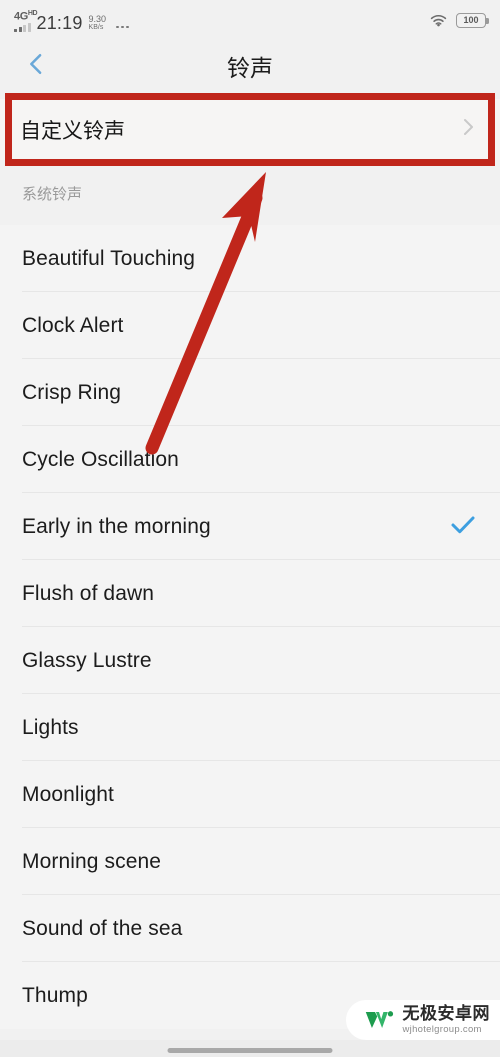  What do you see at coordinates (250, 526) in the screenshot?
I see `ringtone-list-item: Early in the morning` at bounding box center [250, 526].